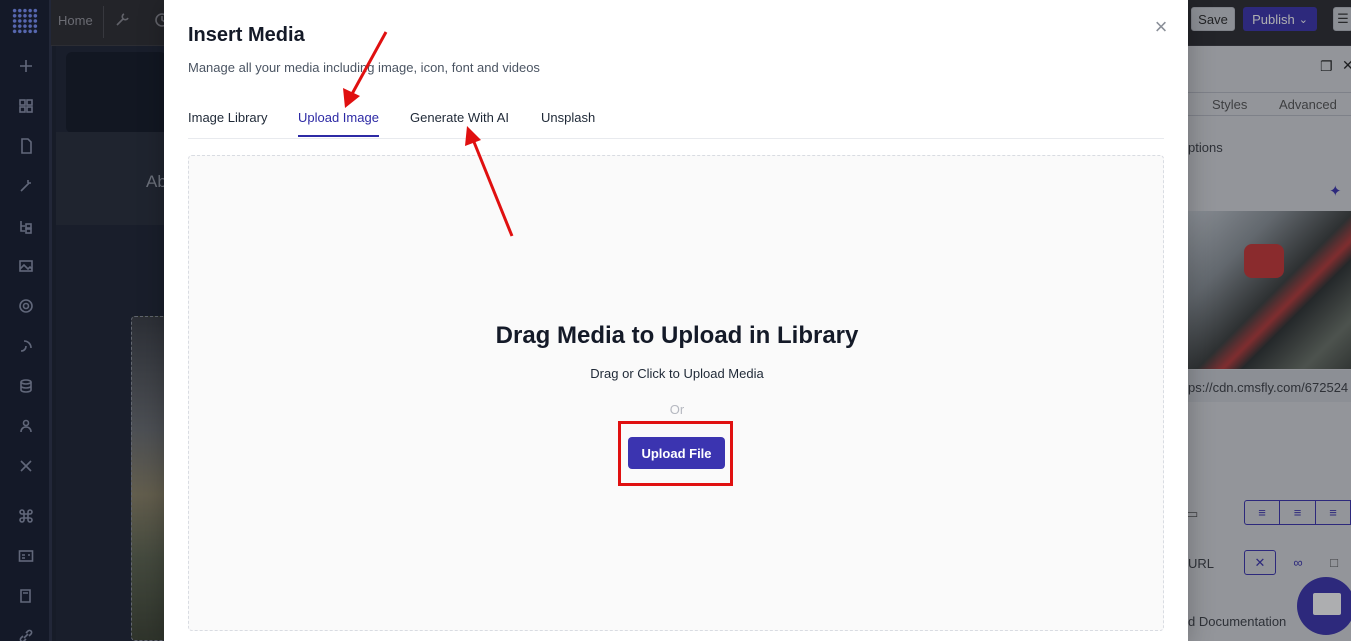 The image size is (1351, 641). Describe the element at coordinates (338, 123) in the screenshot. I see `tab-upload-image: Upload Image` at that location.